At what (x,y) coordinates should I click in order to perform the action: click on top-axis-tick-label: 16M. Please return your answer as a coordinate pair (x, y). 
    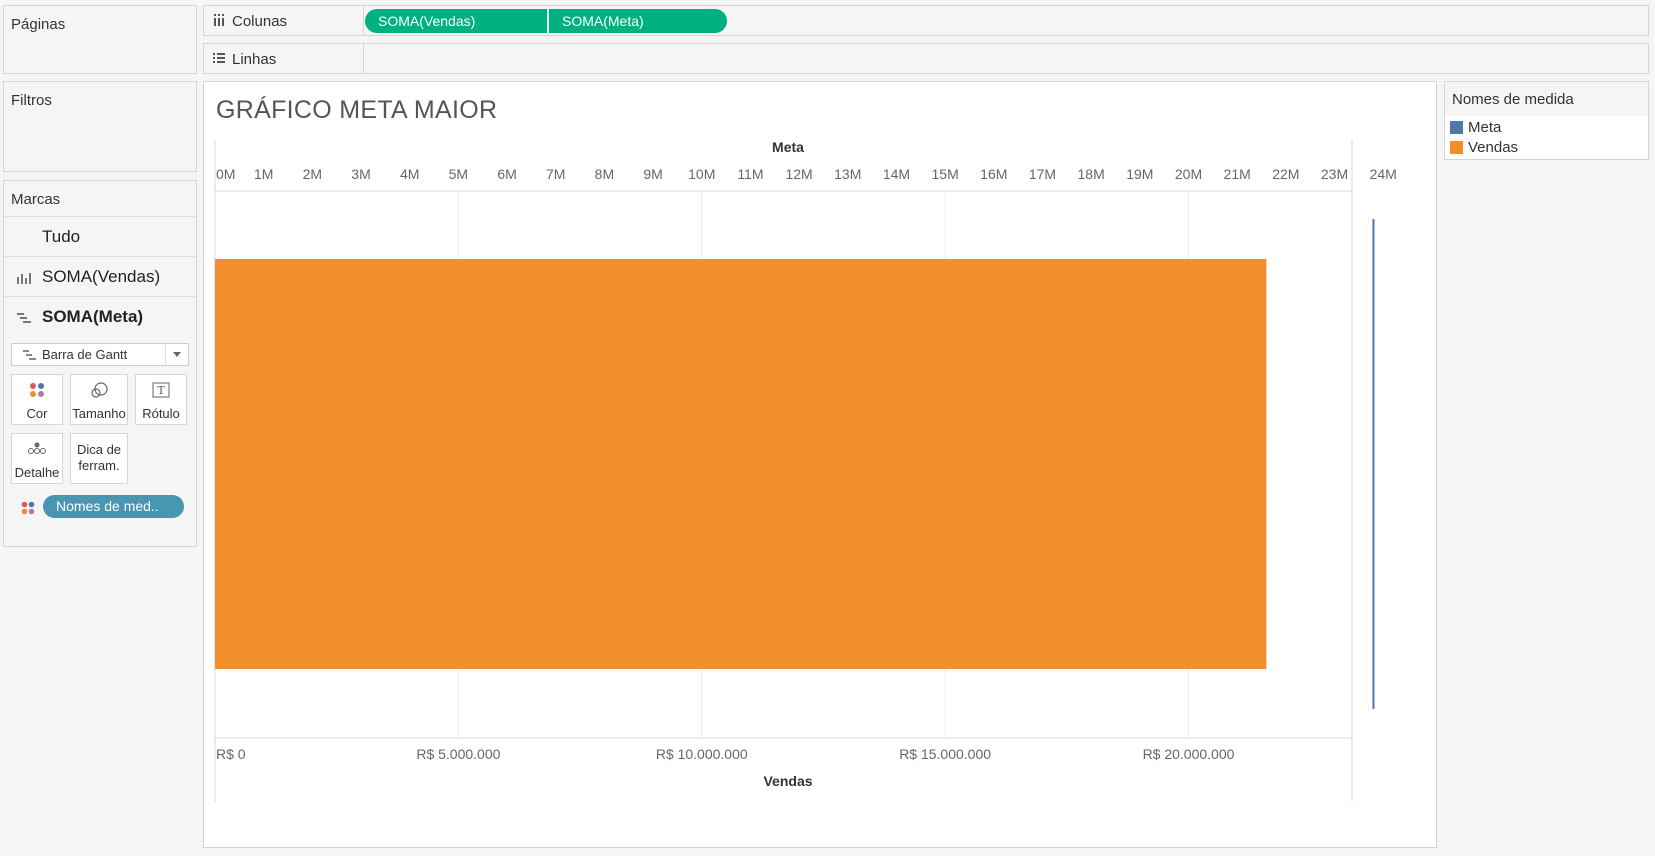
    Looking at the image, I should click on (993, 174).